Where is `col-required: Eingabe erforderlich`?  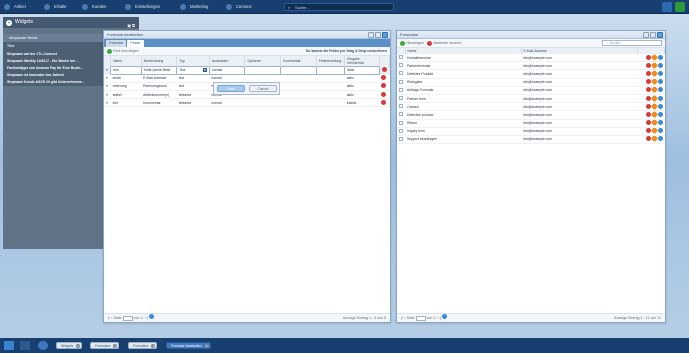
col-required: Eingabe erforderlich is located at coordinates (362, 61).